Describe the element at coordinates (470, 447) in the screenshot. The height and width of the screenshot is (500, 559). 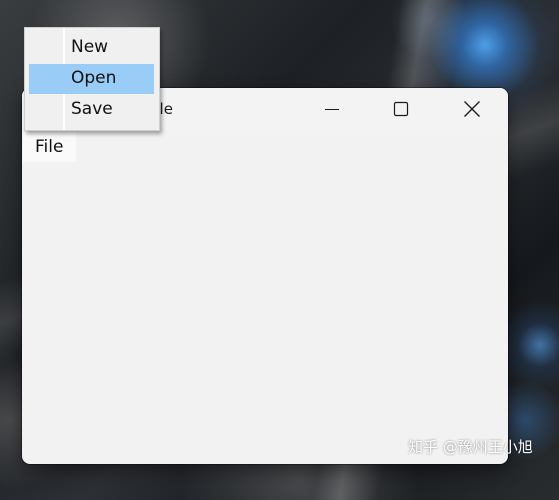
I see `watermark-text: 知乎 @豫州王小旭` at that location.